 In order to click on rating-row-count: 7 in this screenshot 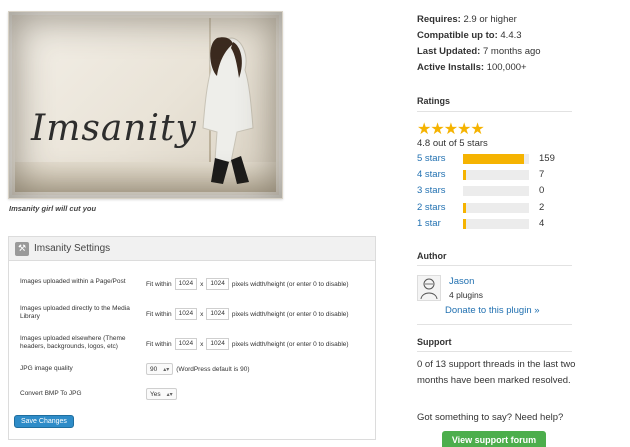, I will do `click(542, 174)`.